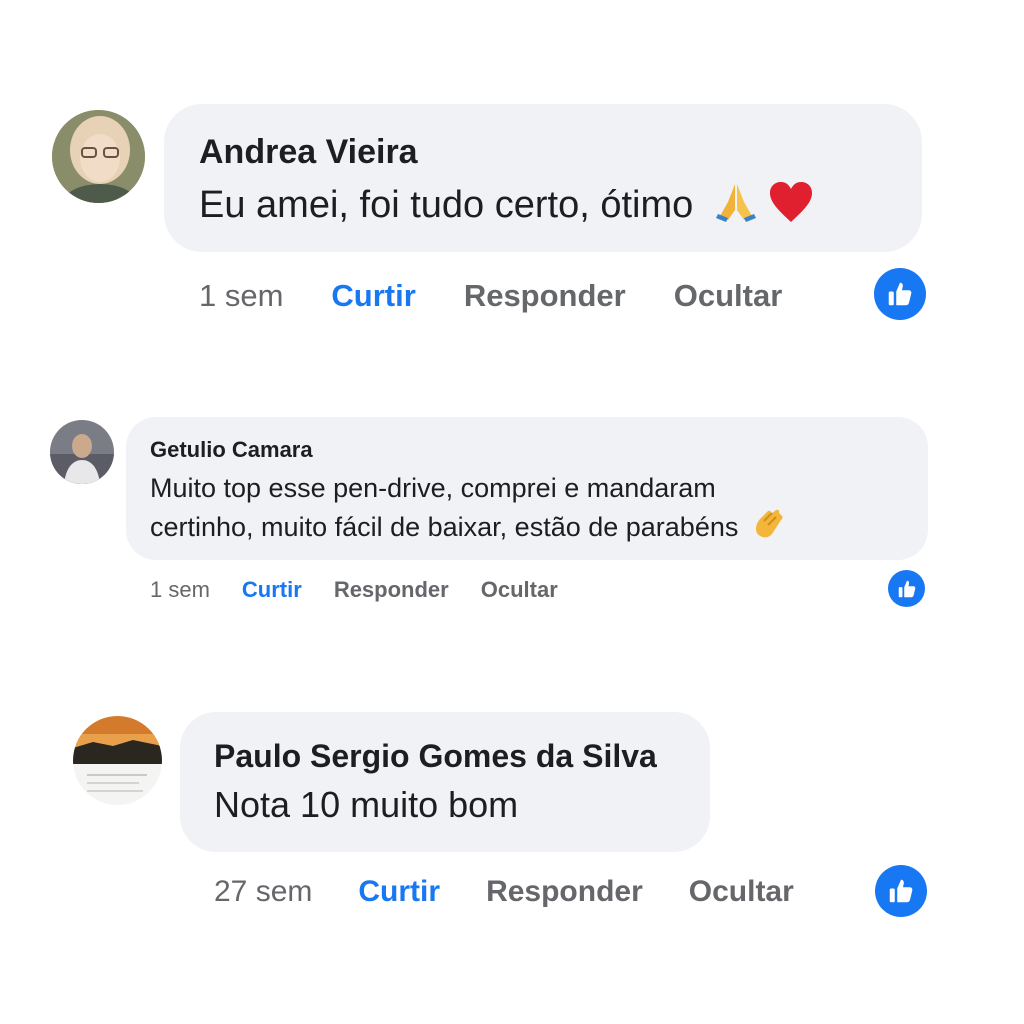  Describe the element at coordinates (791, 207) in the screenshot. I see `red-heart-emoji` at that location.